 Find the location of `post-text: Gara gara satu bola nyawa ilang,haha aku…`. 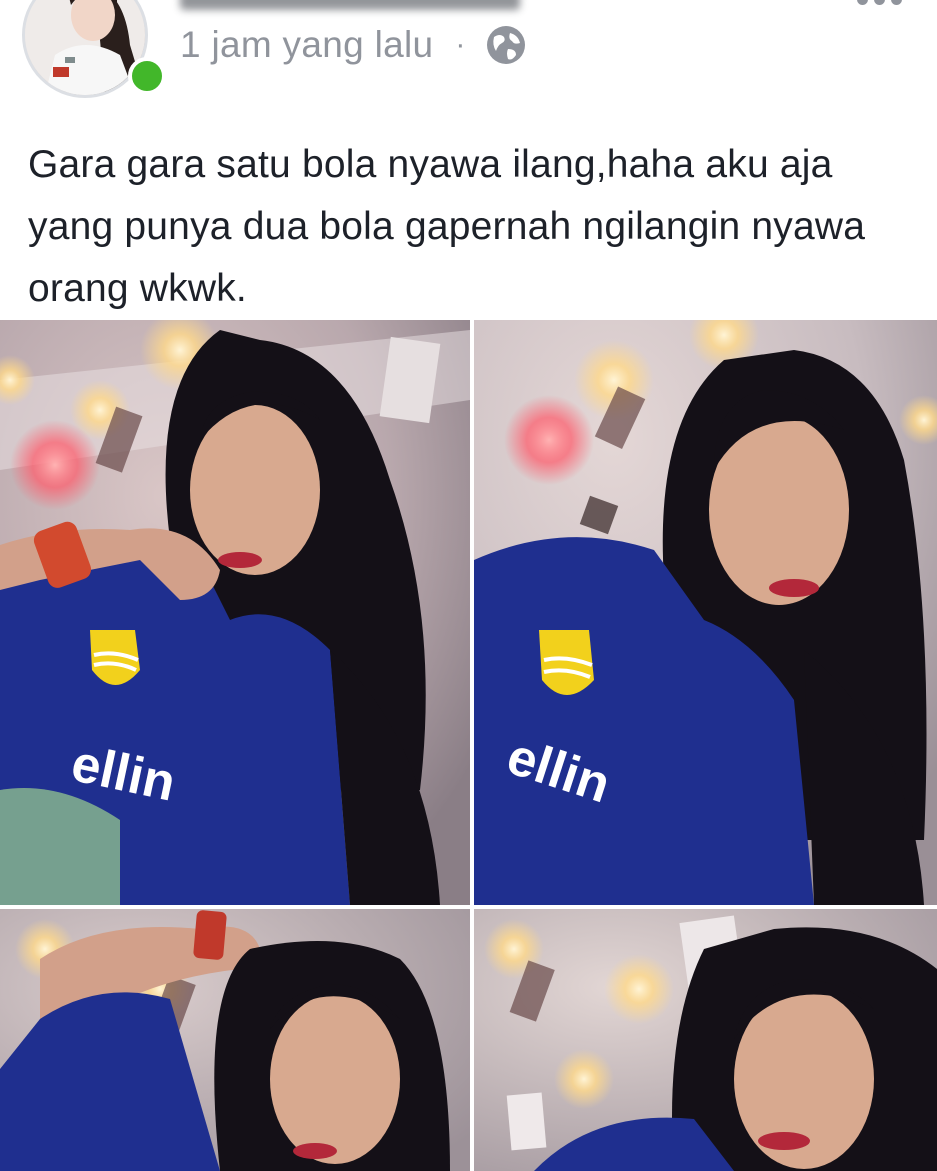

post-text: Gara gara satu bola nyawa ilang,haha aku… is located at coordinates (447, 226).